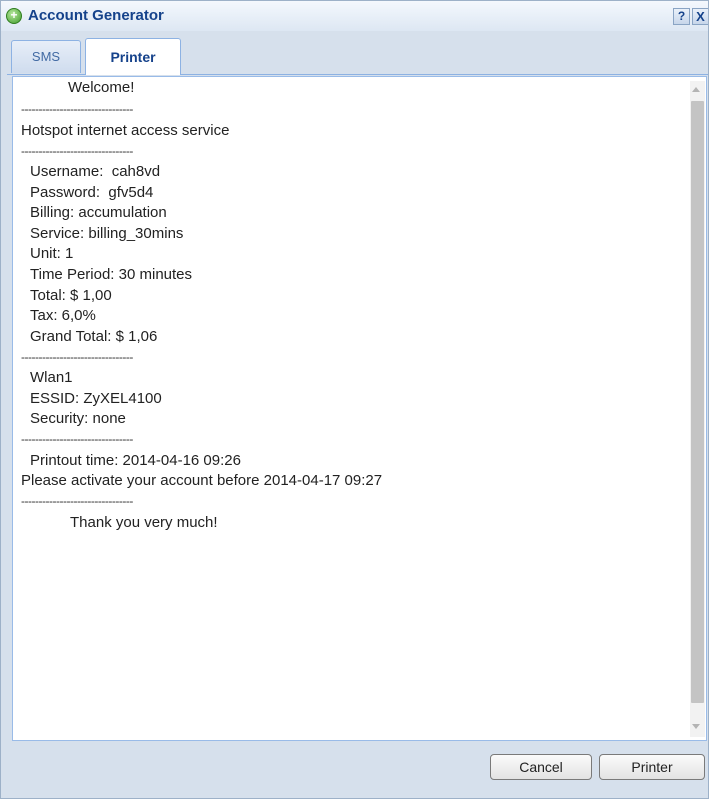 The width and height of the screenshot is (709, 799). Describe the element at coordinates (51, 377) in the screenshot. I see `wlan-line: Wlan1` at that location.